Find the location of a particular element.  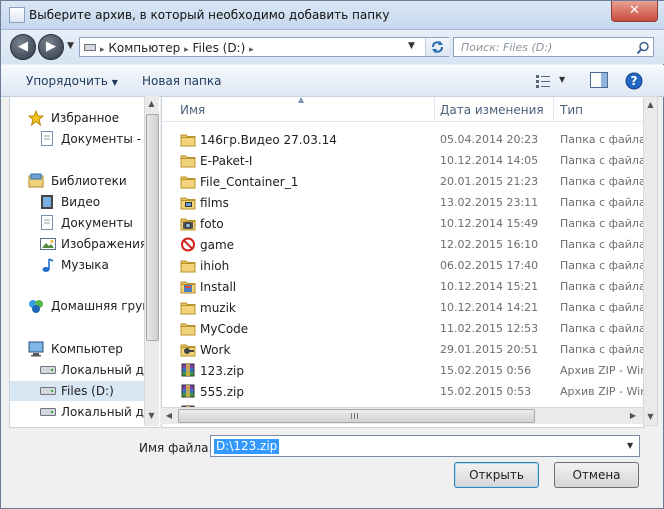

refresh-button is located at coordinates (437, 47).